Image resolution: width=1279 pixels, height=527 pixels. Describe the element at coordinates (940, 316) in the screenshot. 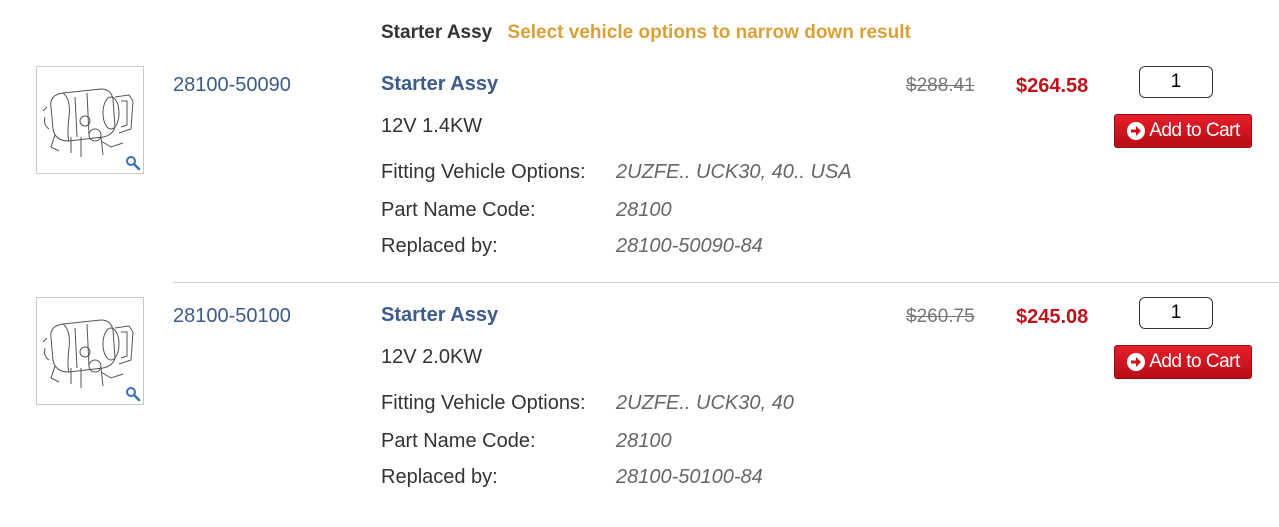

I see `list-price: $260.75` at that location.